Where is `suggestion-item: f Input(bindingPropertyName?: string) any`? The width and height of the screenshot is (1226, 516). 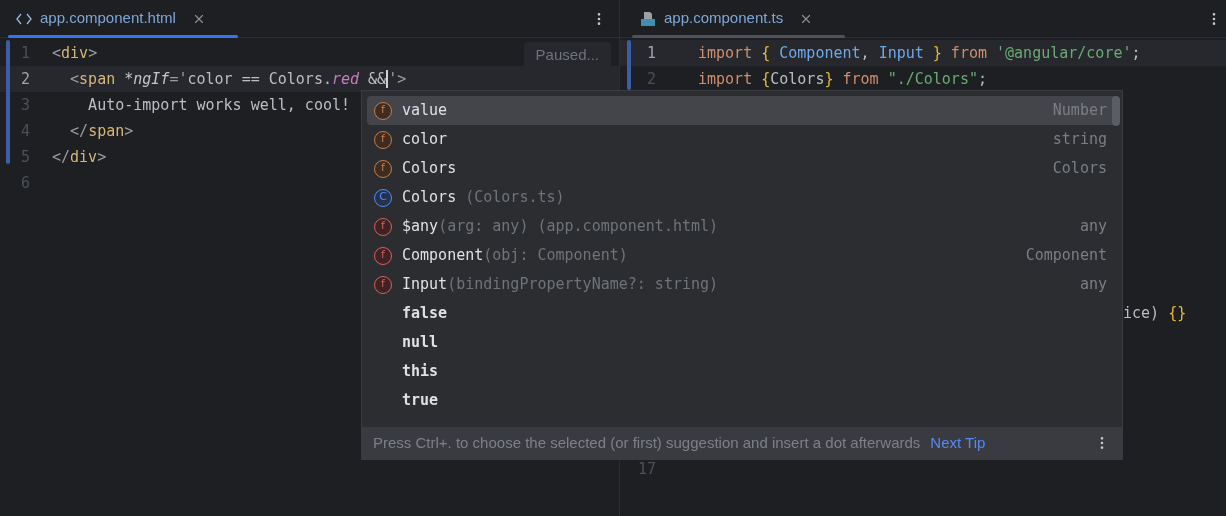
suggestion-item: f Input(bindingPropertyName?: string) any is located at coordinates (742, 284).